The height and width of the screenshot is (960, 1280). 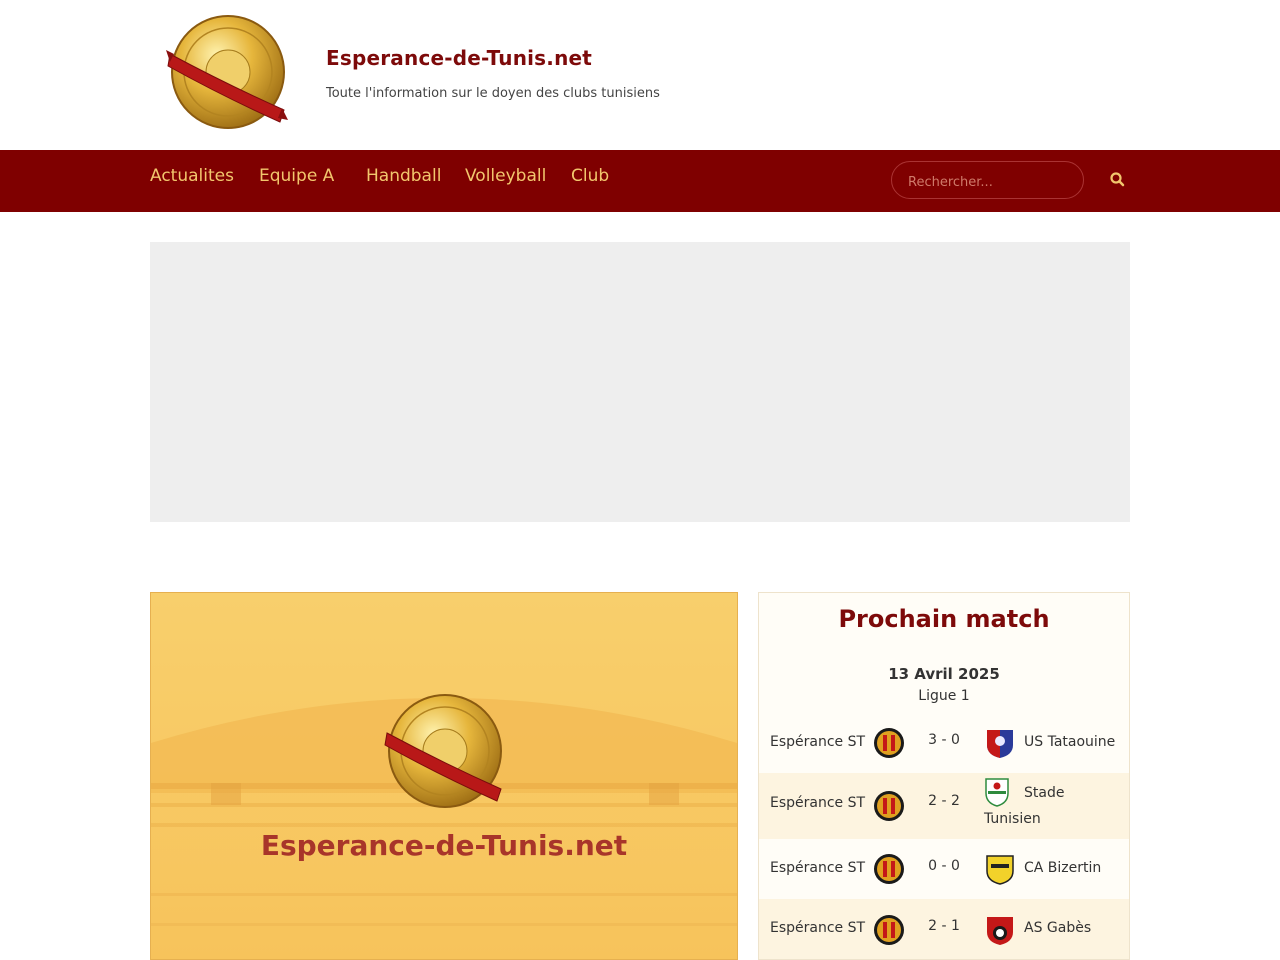 I want to click on ca-bizertin-crest-icon, so click(x=1000, y=870).